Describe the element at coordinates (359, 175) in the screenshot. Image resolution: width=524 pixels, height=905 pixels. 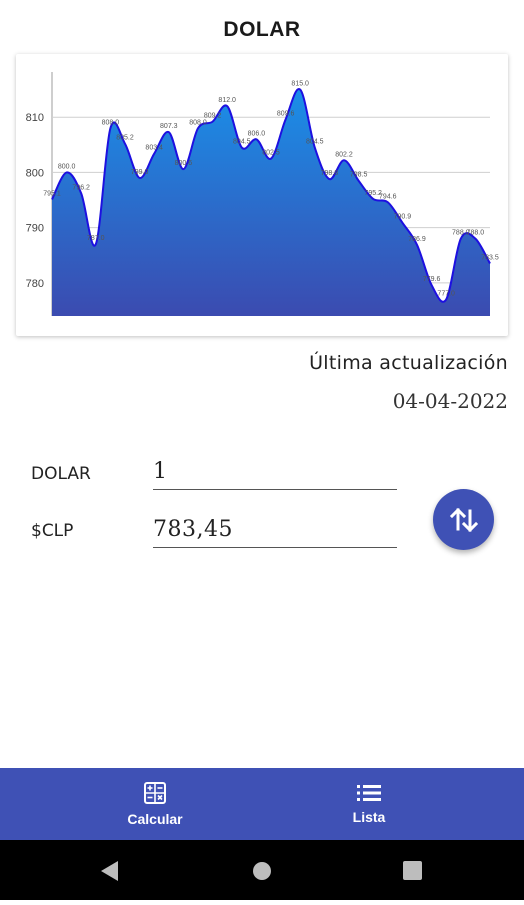
I see `data-point-label: 798.5` at that location.